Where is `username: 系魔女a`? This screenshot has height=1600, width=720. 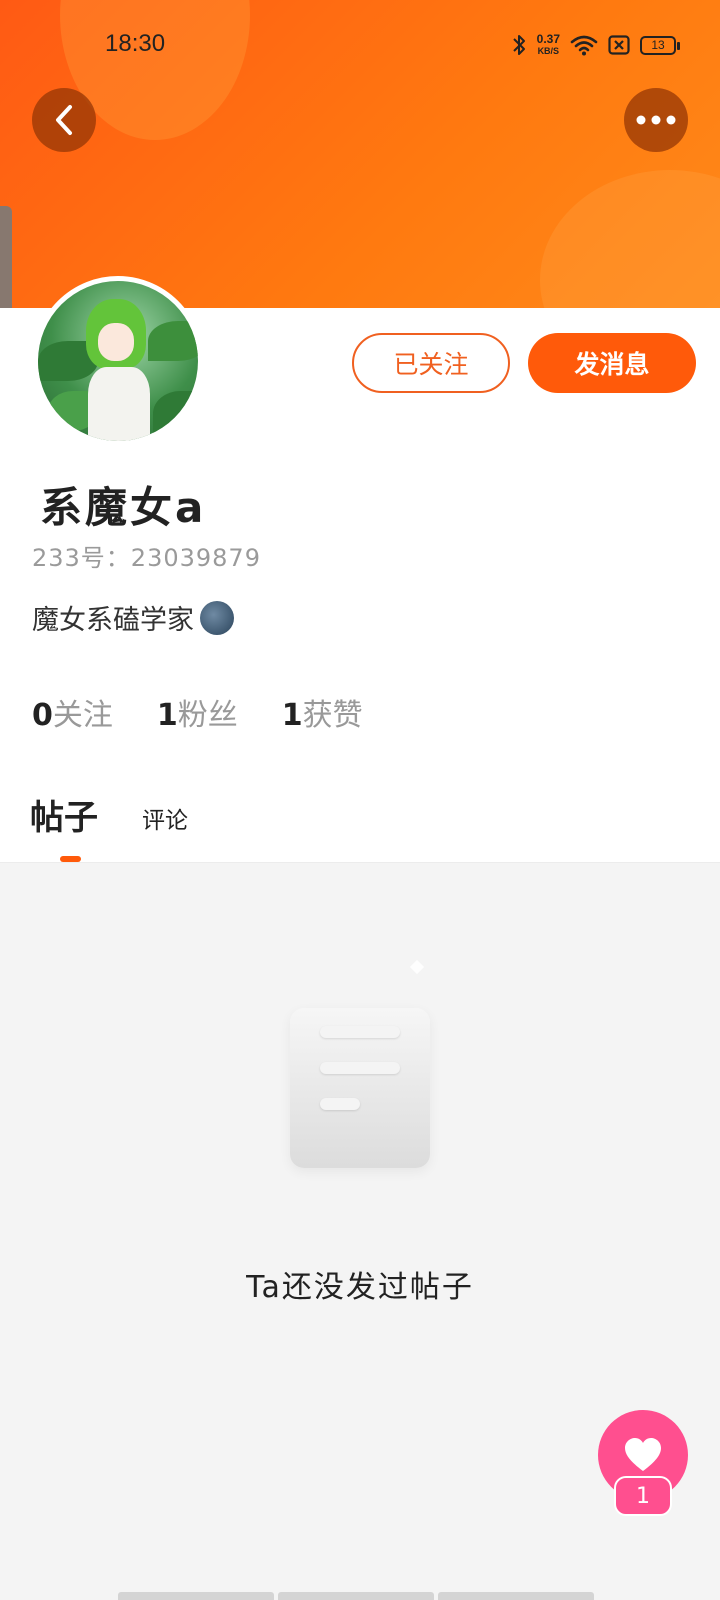 username: 系魔女a is located at coordinates (123, 507).